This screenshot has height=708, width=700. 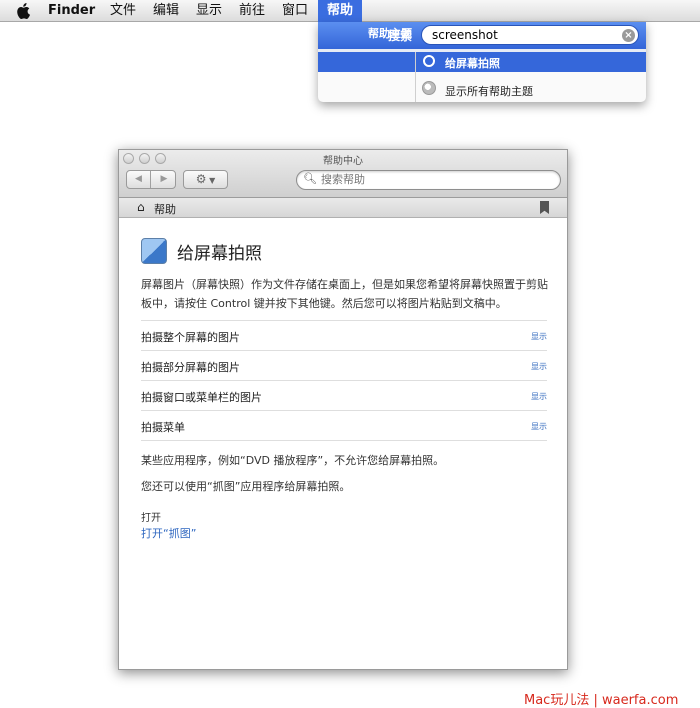 I want to click on chevron-down-icon: ▼, so click(x=211, y=180).